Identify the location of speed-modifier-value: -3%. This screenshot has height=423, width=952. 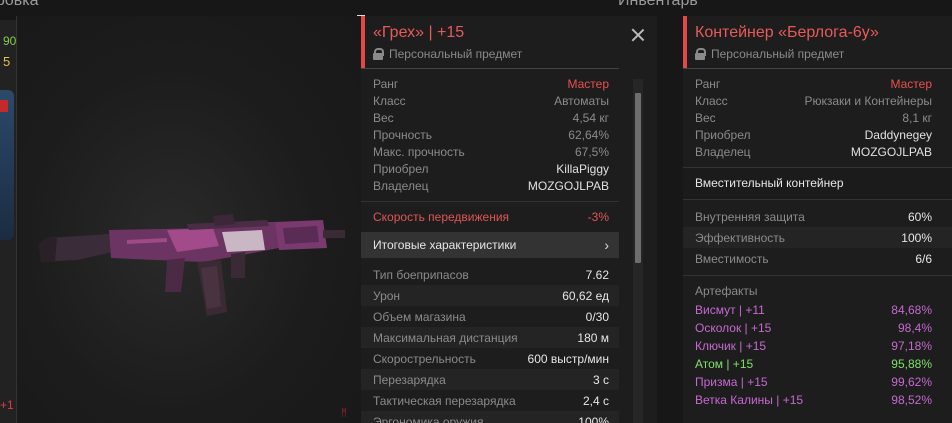
(598, 217).